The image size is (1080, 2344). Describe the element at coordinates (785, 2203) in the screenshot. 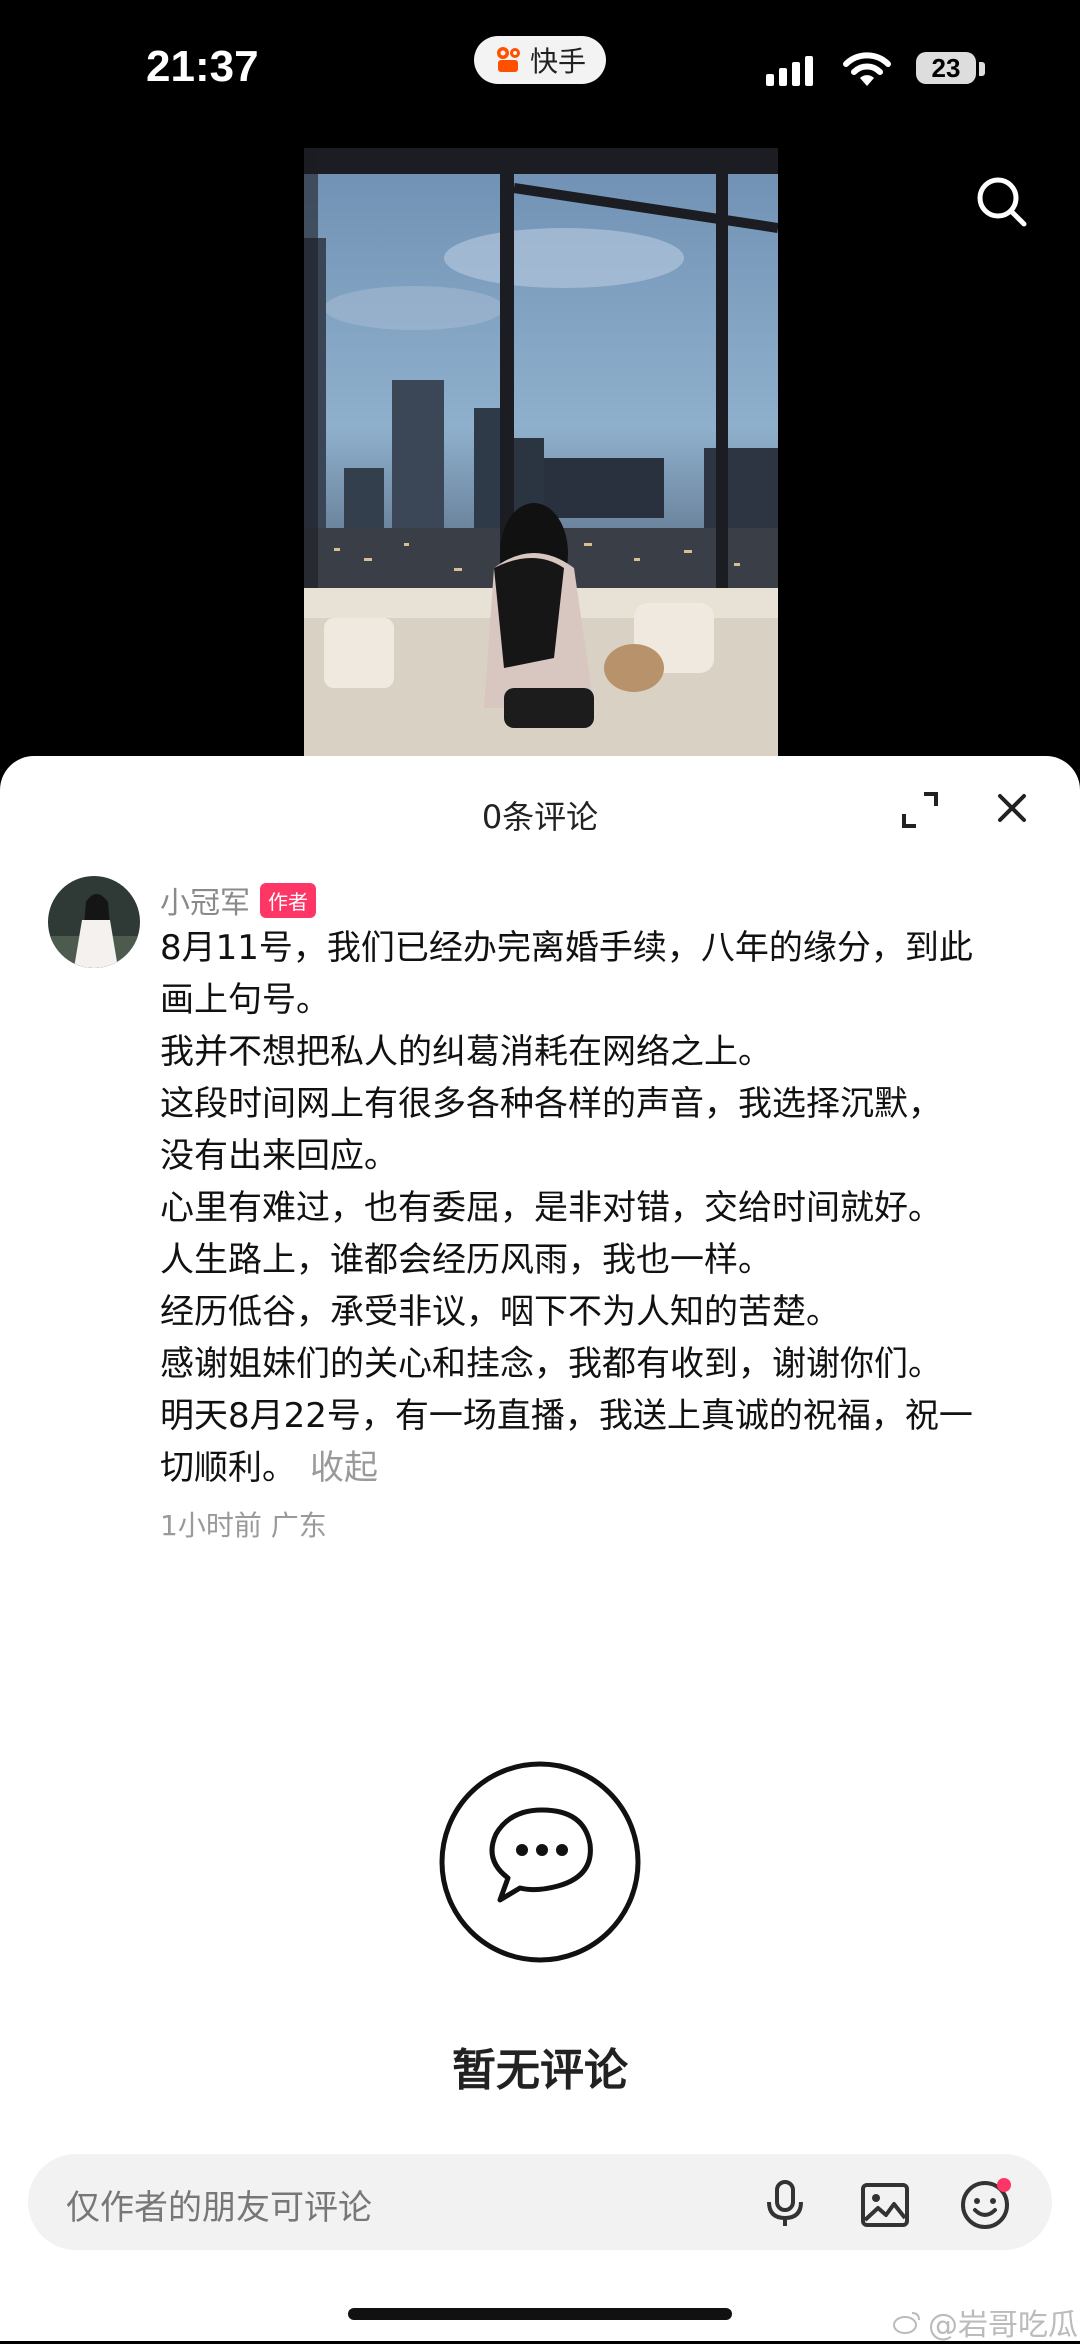

I see `microphone-icon` at that location.